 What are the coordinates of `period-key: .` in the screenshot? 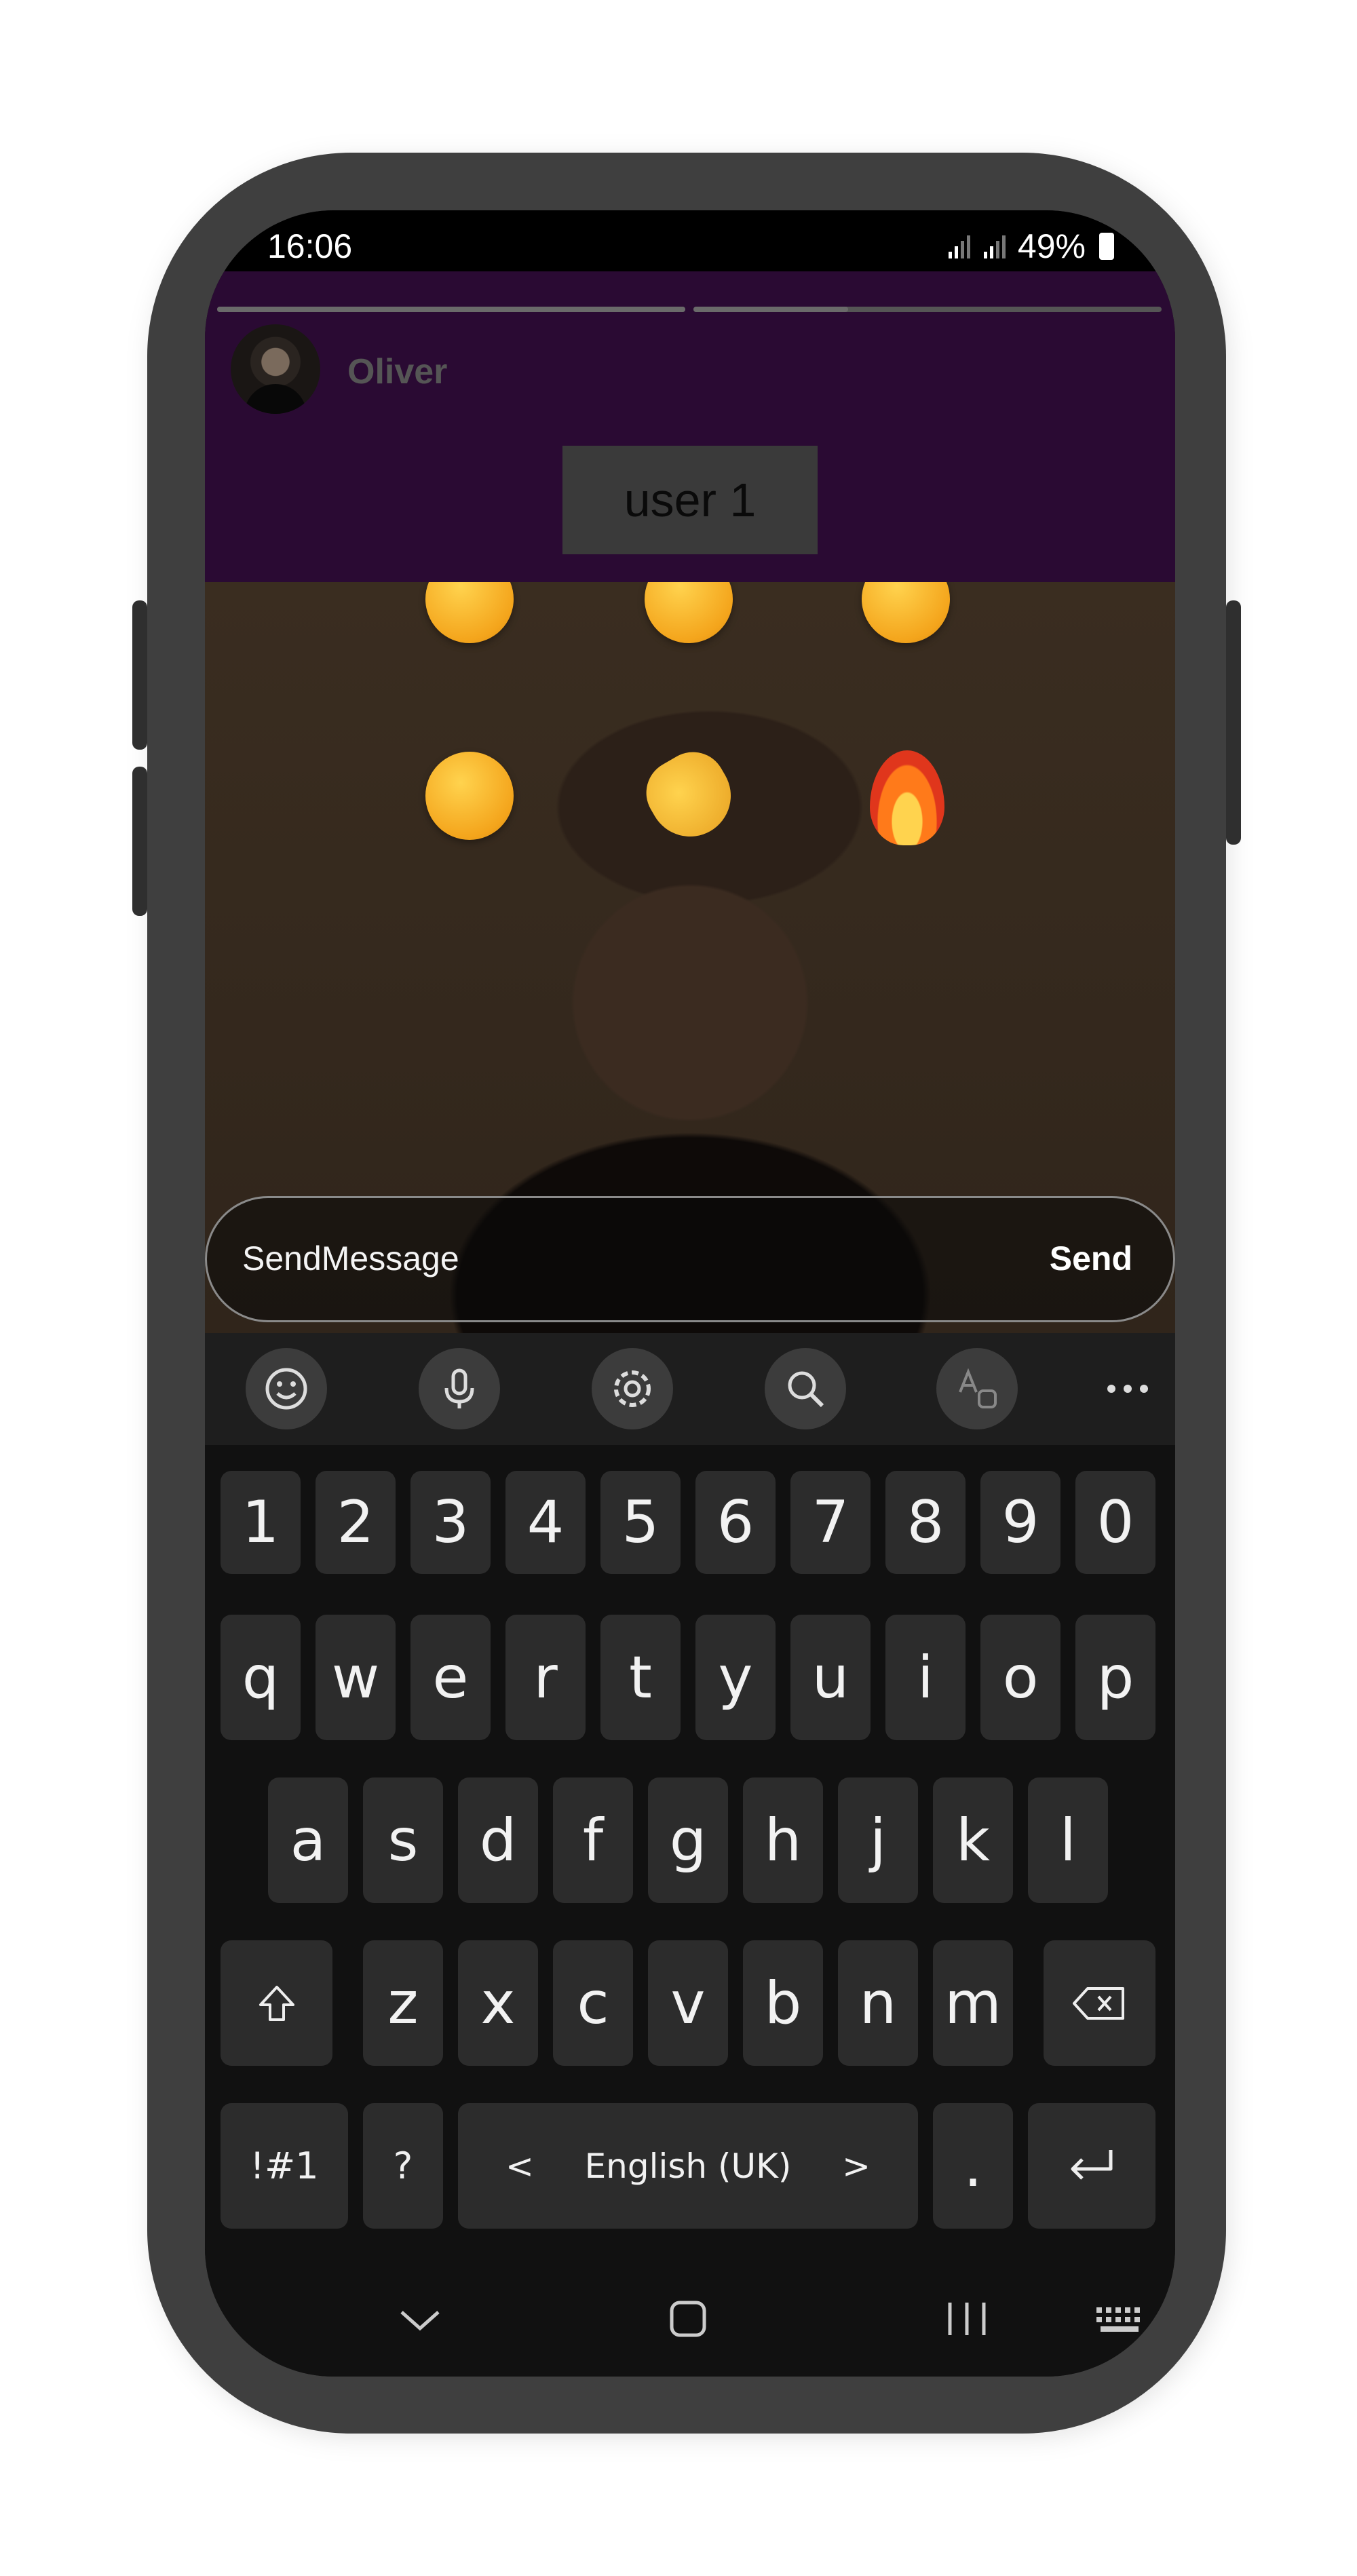 It's located at (973, 2166).